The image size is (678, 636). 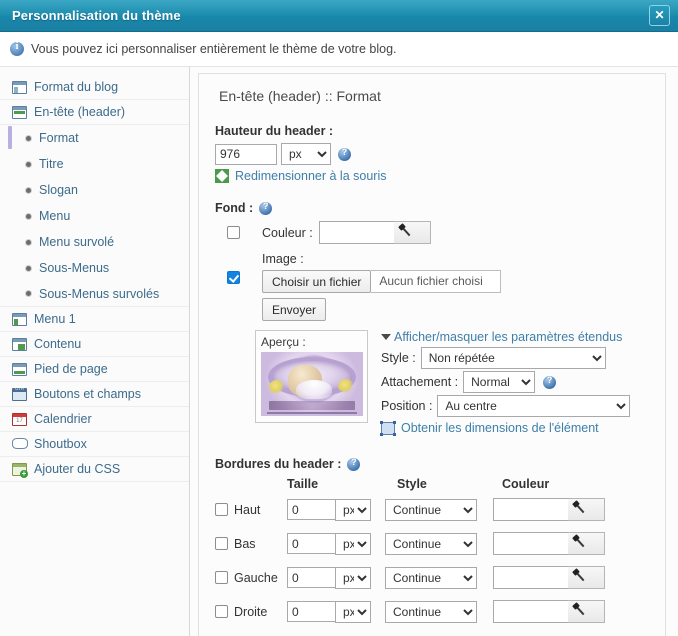 I want to click on sidebar-item-label: Sous-Menus survolés, so click(x=99, y=293).